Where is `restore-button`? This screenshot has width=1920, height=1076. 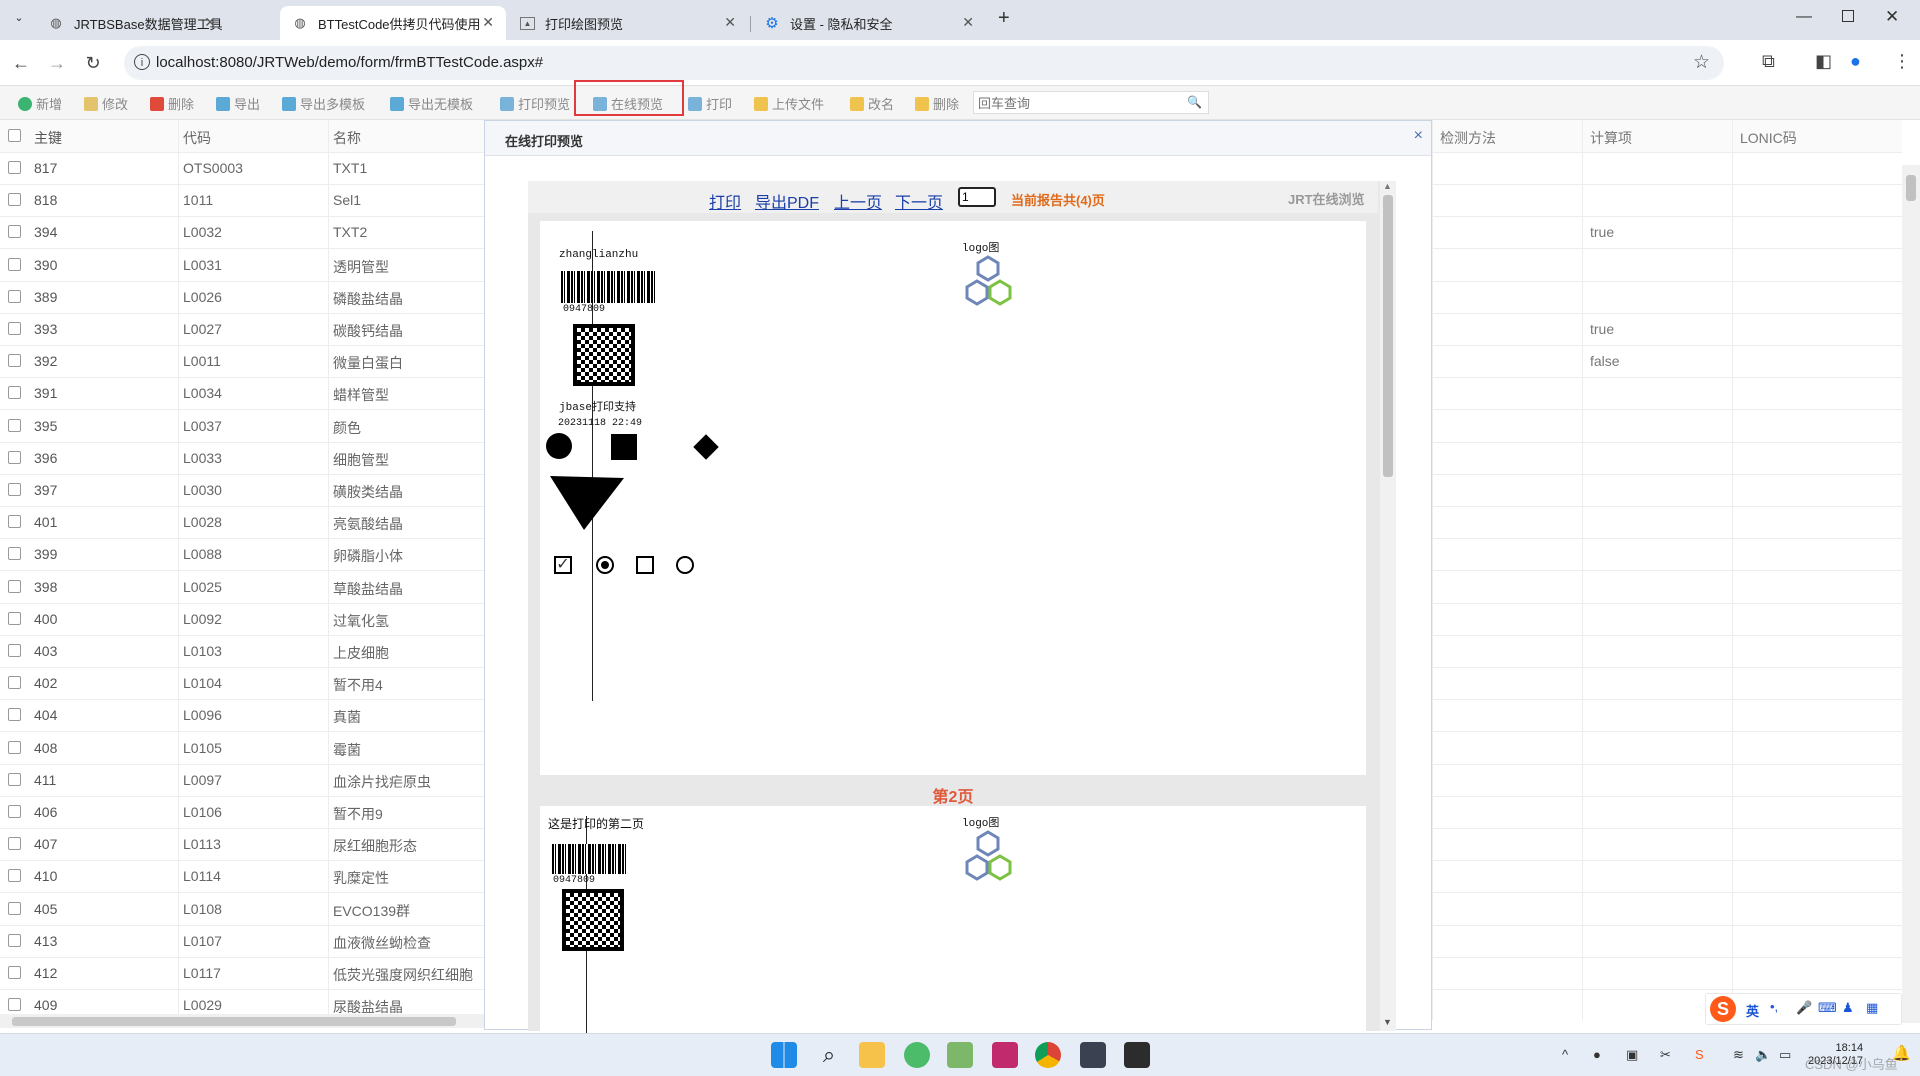
restore-button is located at coordinates (1848, 16).